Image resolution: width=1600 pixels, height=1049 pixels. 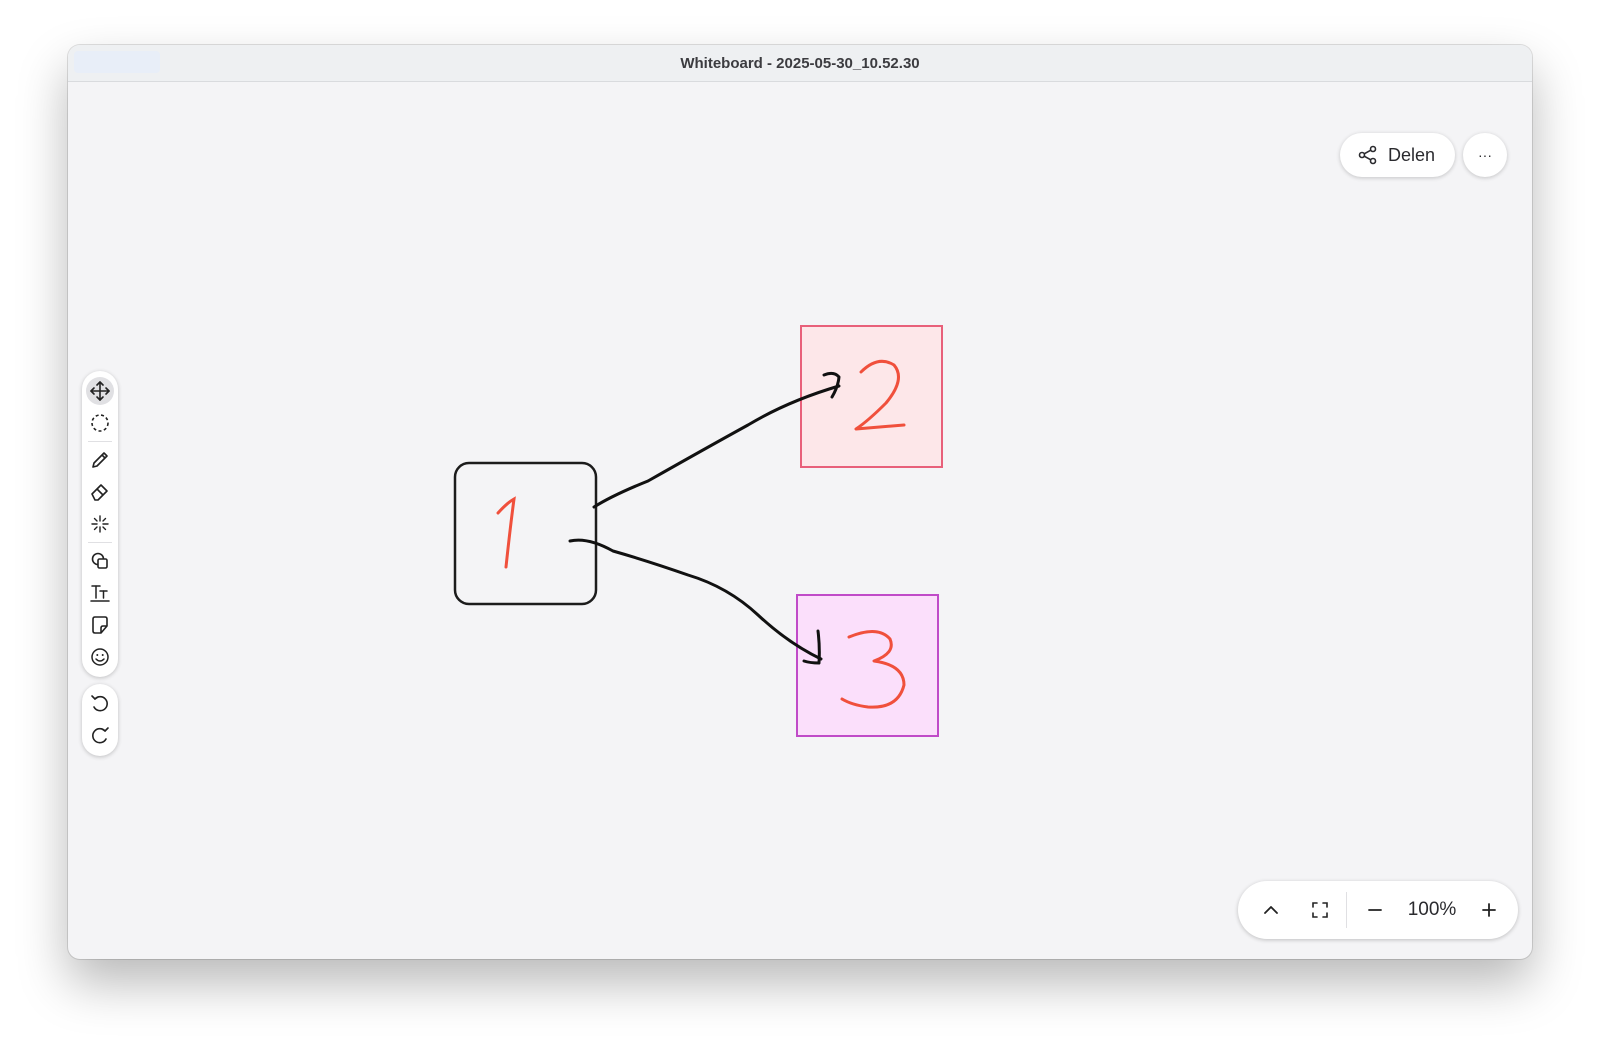 I want to click on node-1-box, so click(x=525, y=533).